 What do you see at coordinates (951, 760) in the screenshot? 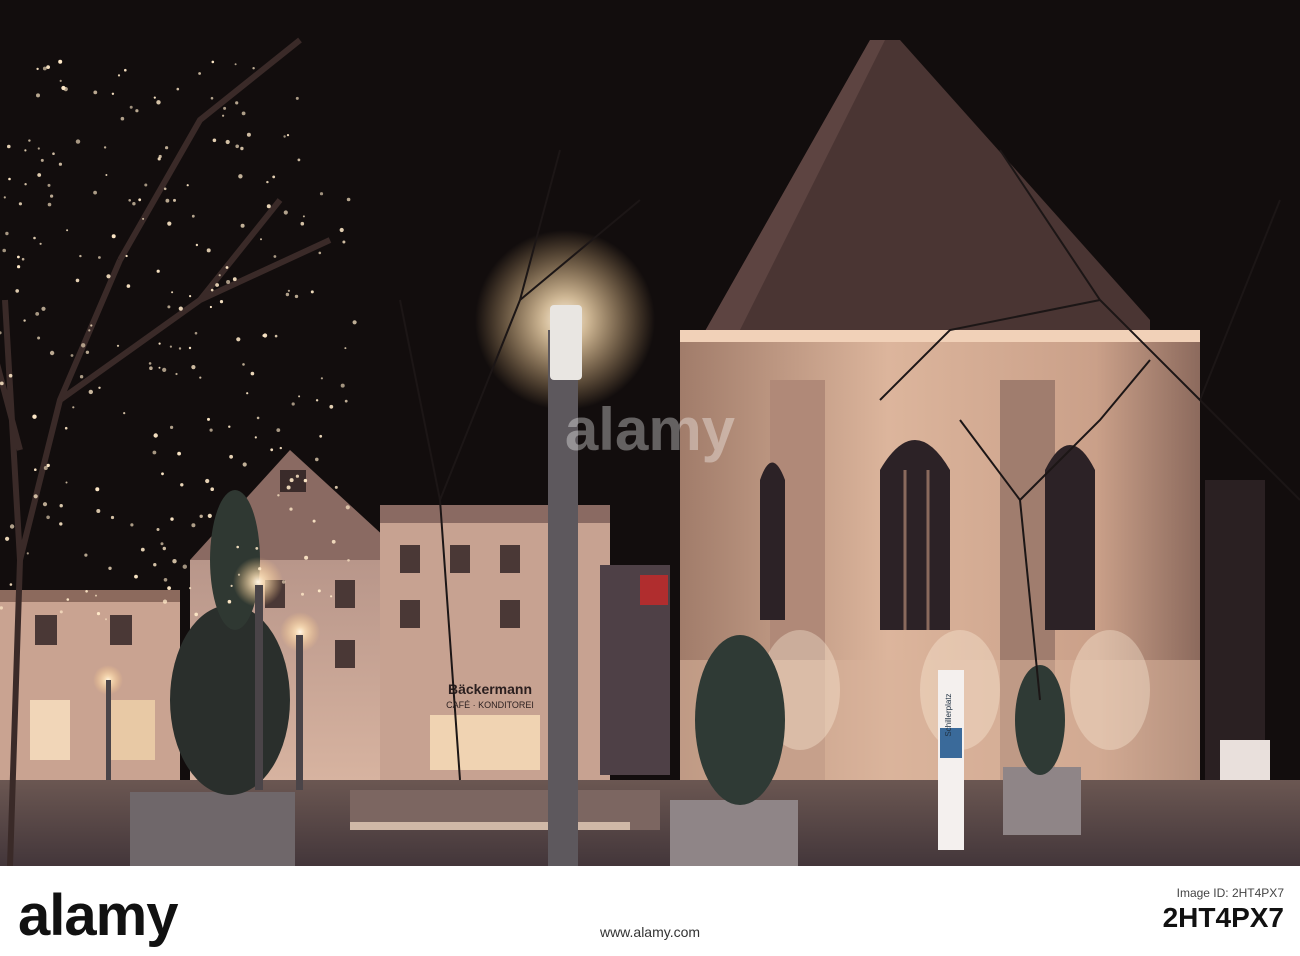
I see `street-sign: Schillerplatz` at bounding box center [951, 760].